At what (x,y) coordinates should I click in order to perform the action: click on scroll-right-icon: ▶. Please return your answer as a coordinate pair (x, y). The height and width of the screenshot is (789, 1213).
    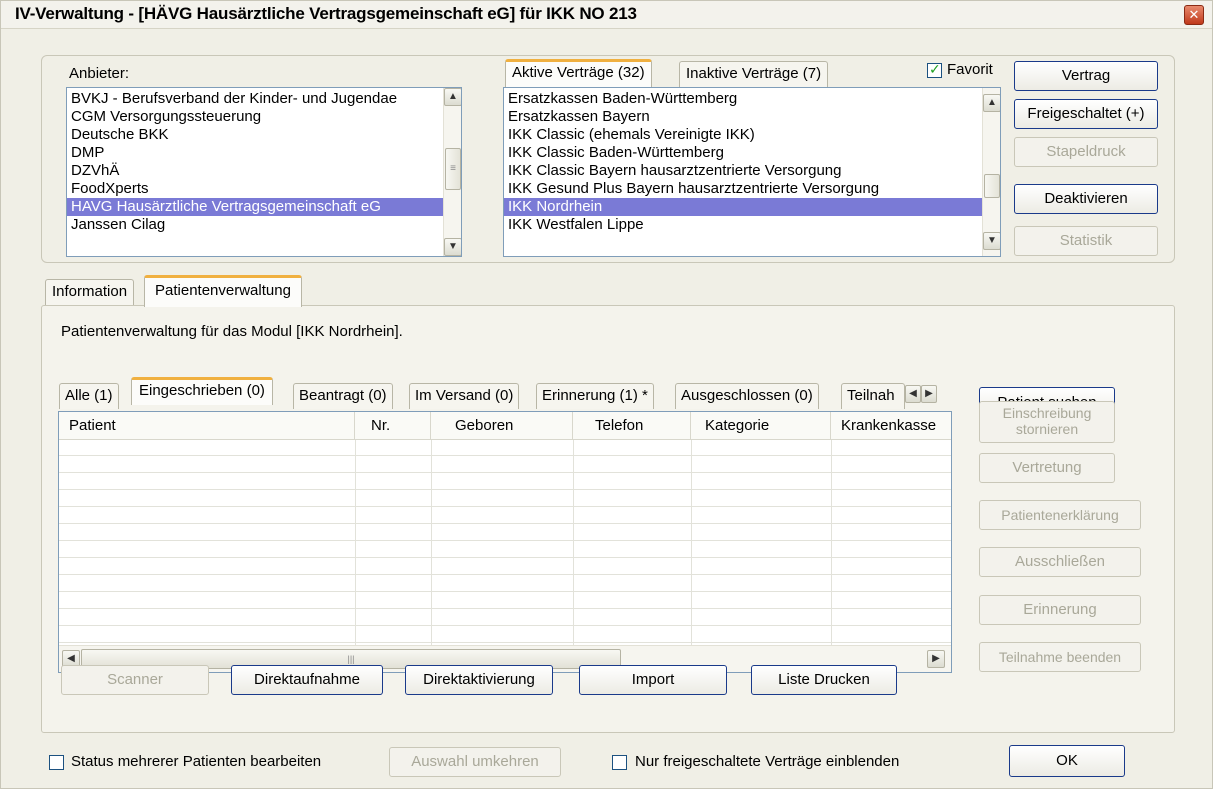
    Looking at the image, I should click on (936, 659).